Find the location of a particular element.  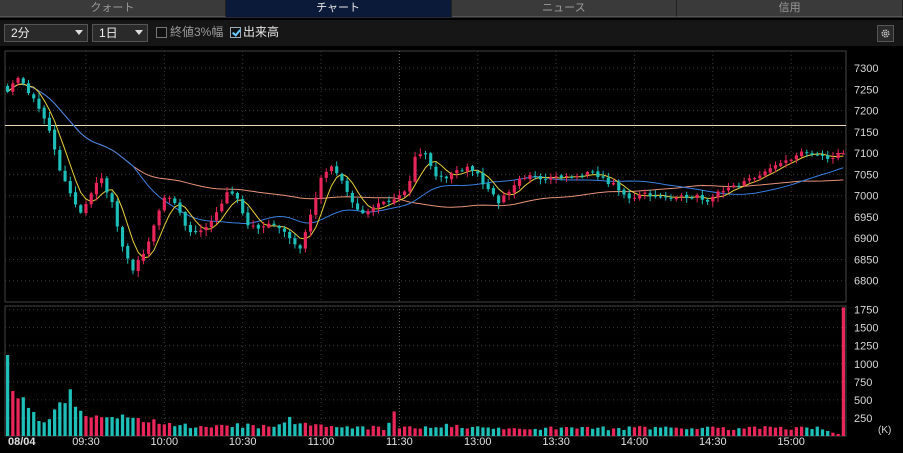

tab-news: ニュース is located at coordinates (564, 8).